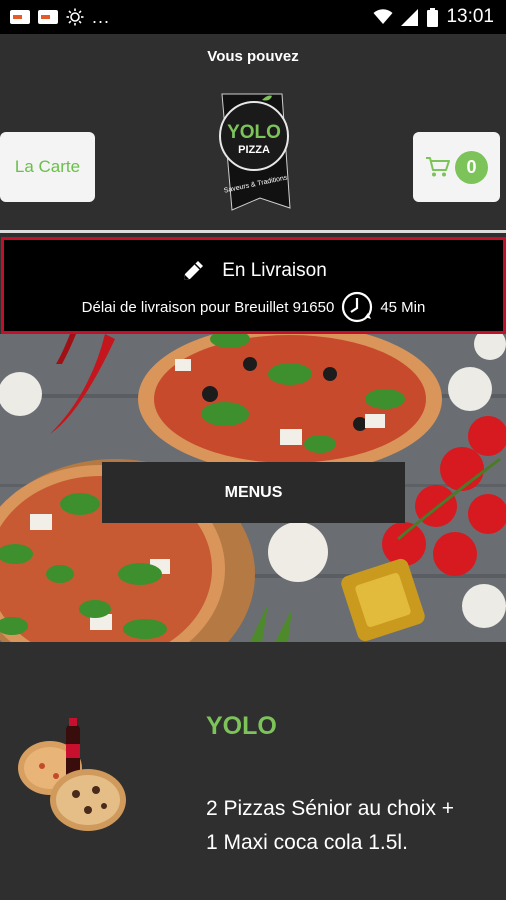 This screenshot has height=900, width=506. I want to click on brightness-icon, so click(75, 17).